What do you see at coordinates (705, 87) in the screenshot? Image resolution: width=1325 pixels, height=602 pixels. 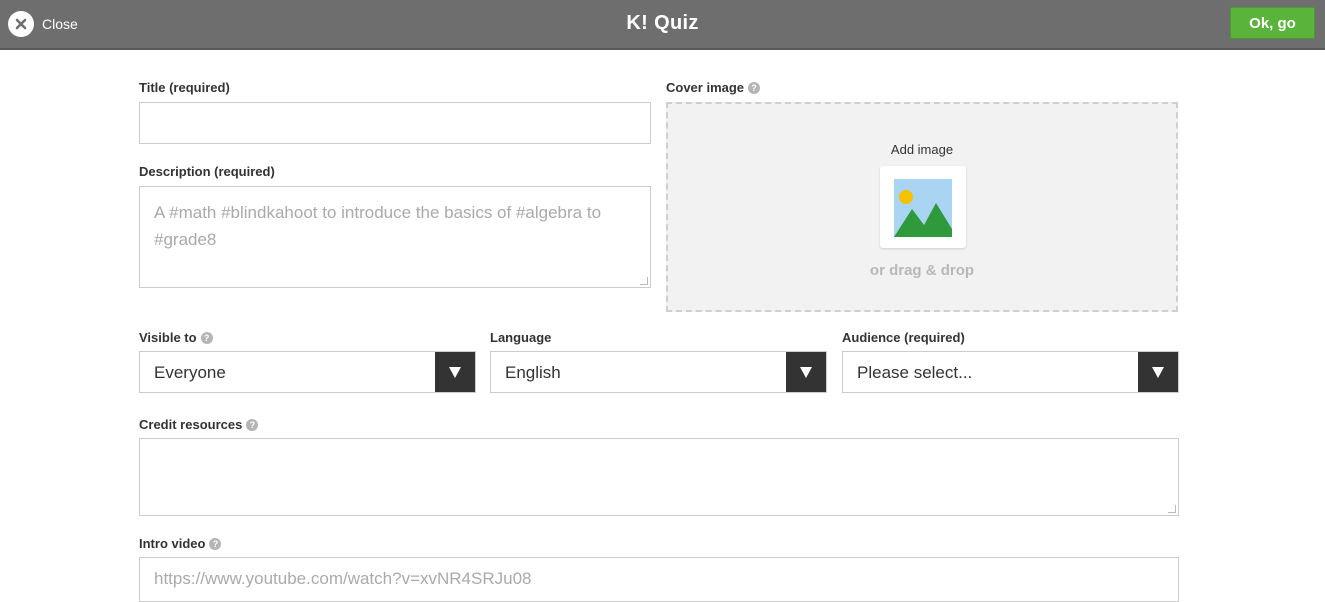 I see `cover-image-label-text: Cover image` at bounding box center [705, 87].